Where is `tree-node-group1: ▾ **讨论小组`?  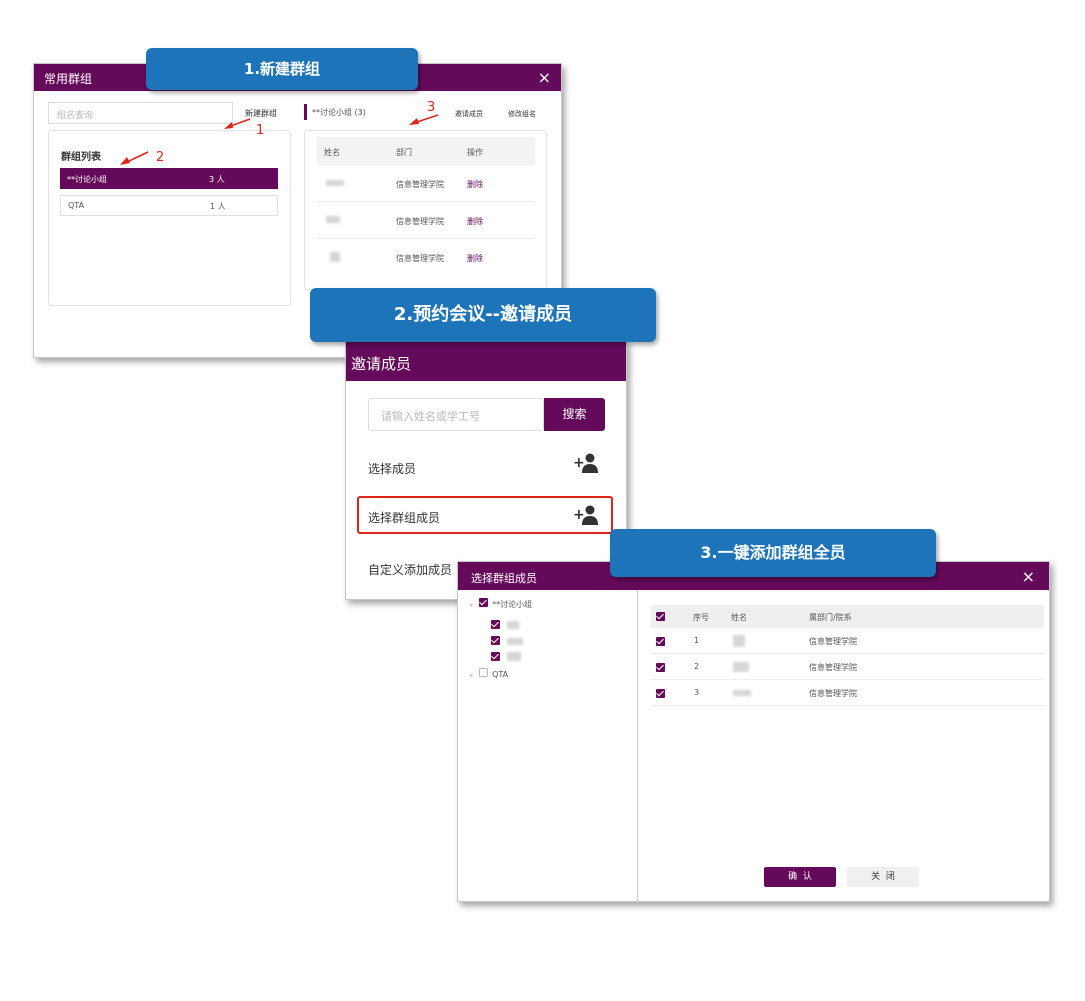 tree-node-group1: ▾ **讨论小组 is located at coordinates (501, 604).